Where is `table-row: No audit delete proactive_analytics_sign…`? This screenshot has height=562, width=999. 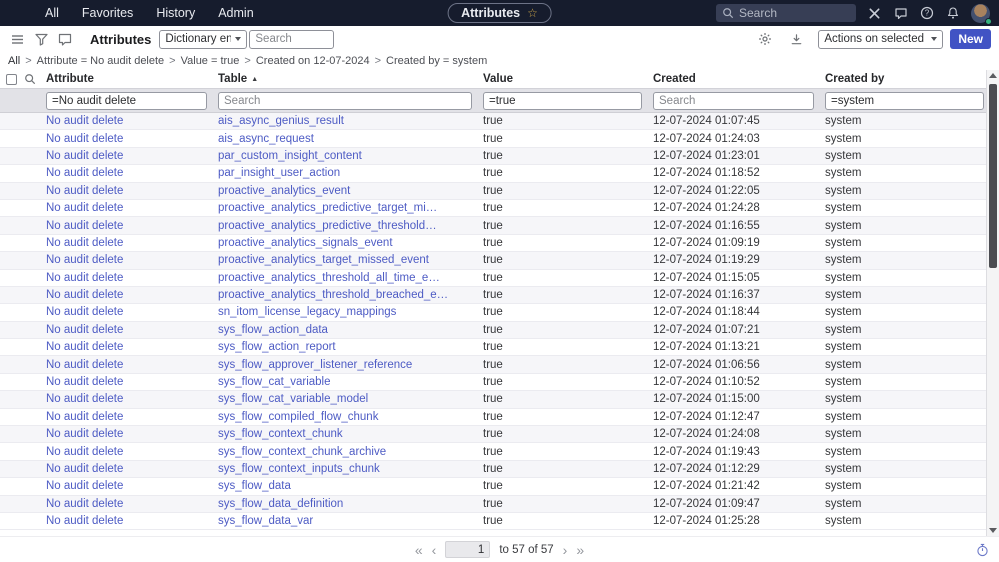 table-row: No audit delete proactive_analytics_sign… is located at coordinates (493, 243).